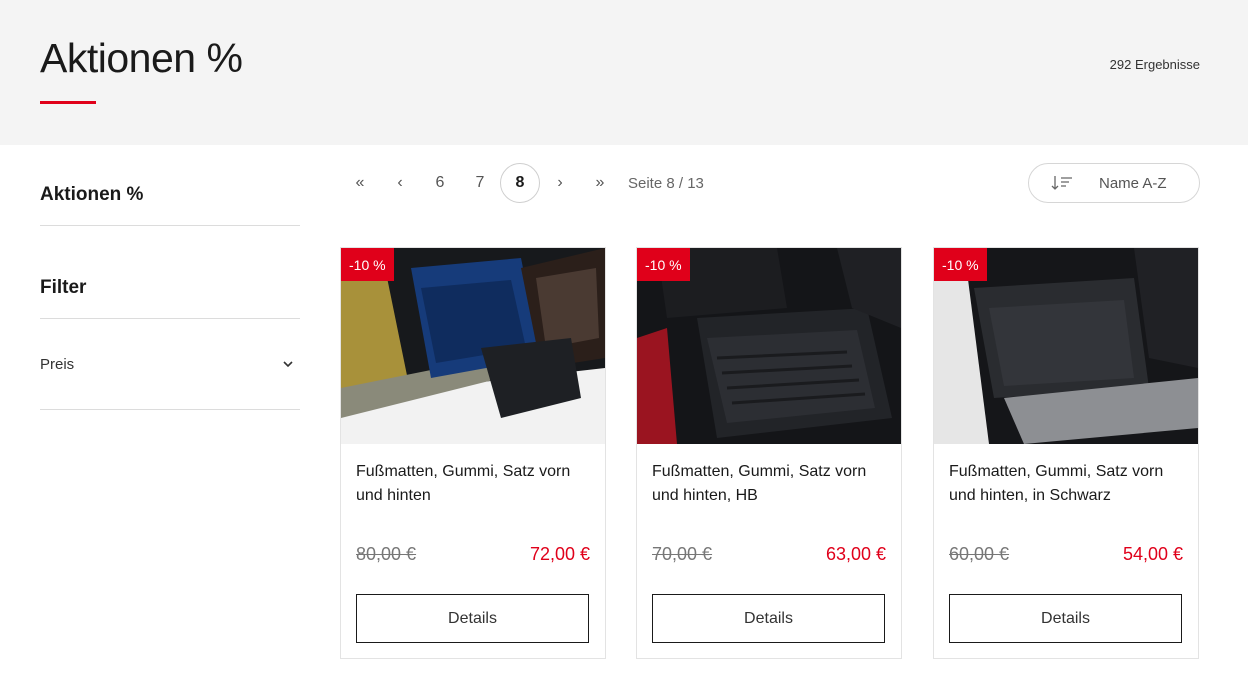 The image size is (1248, 675). What do you see at coordinates (170, 195) in the screenshot?
I see `sidebar-category-heading: Aktionen %` at bounding box center [170, 195].